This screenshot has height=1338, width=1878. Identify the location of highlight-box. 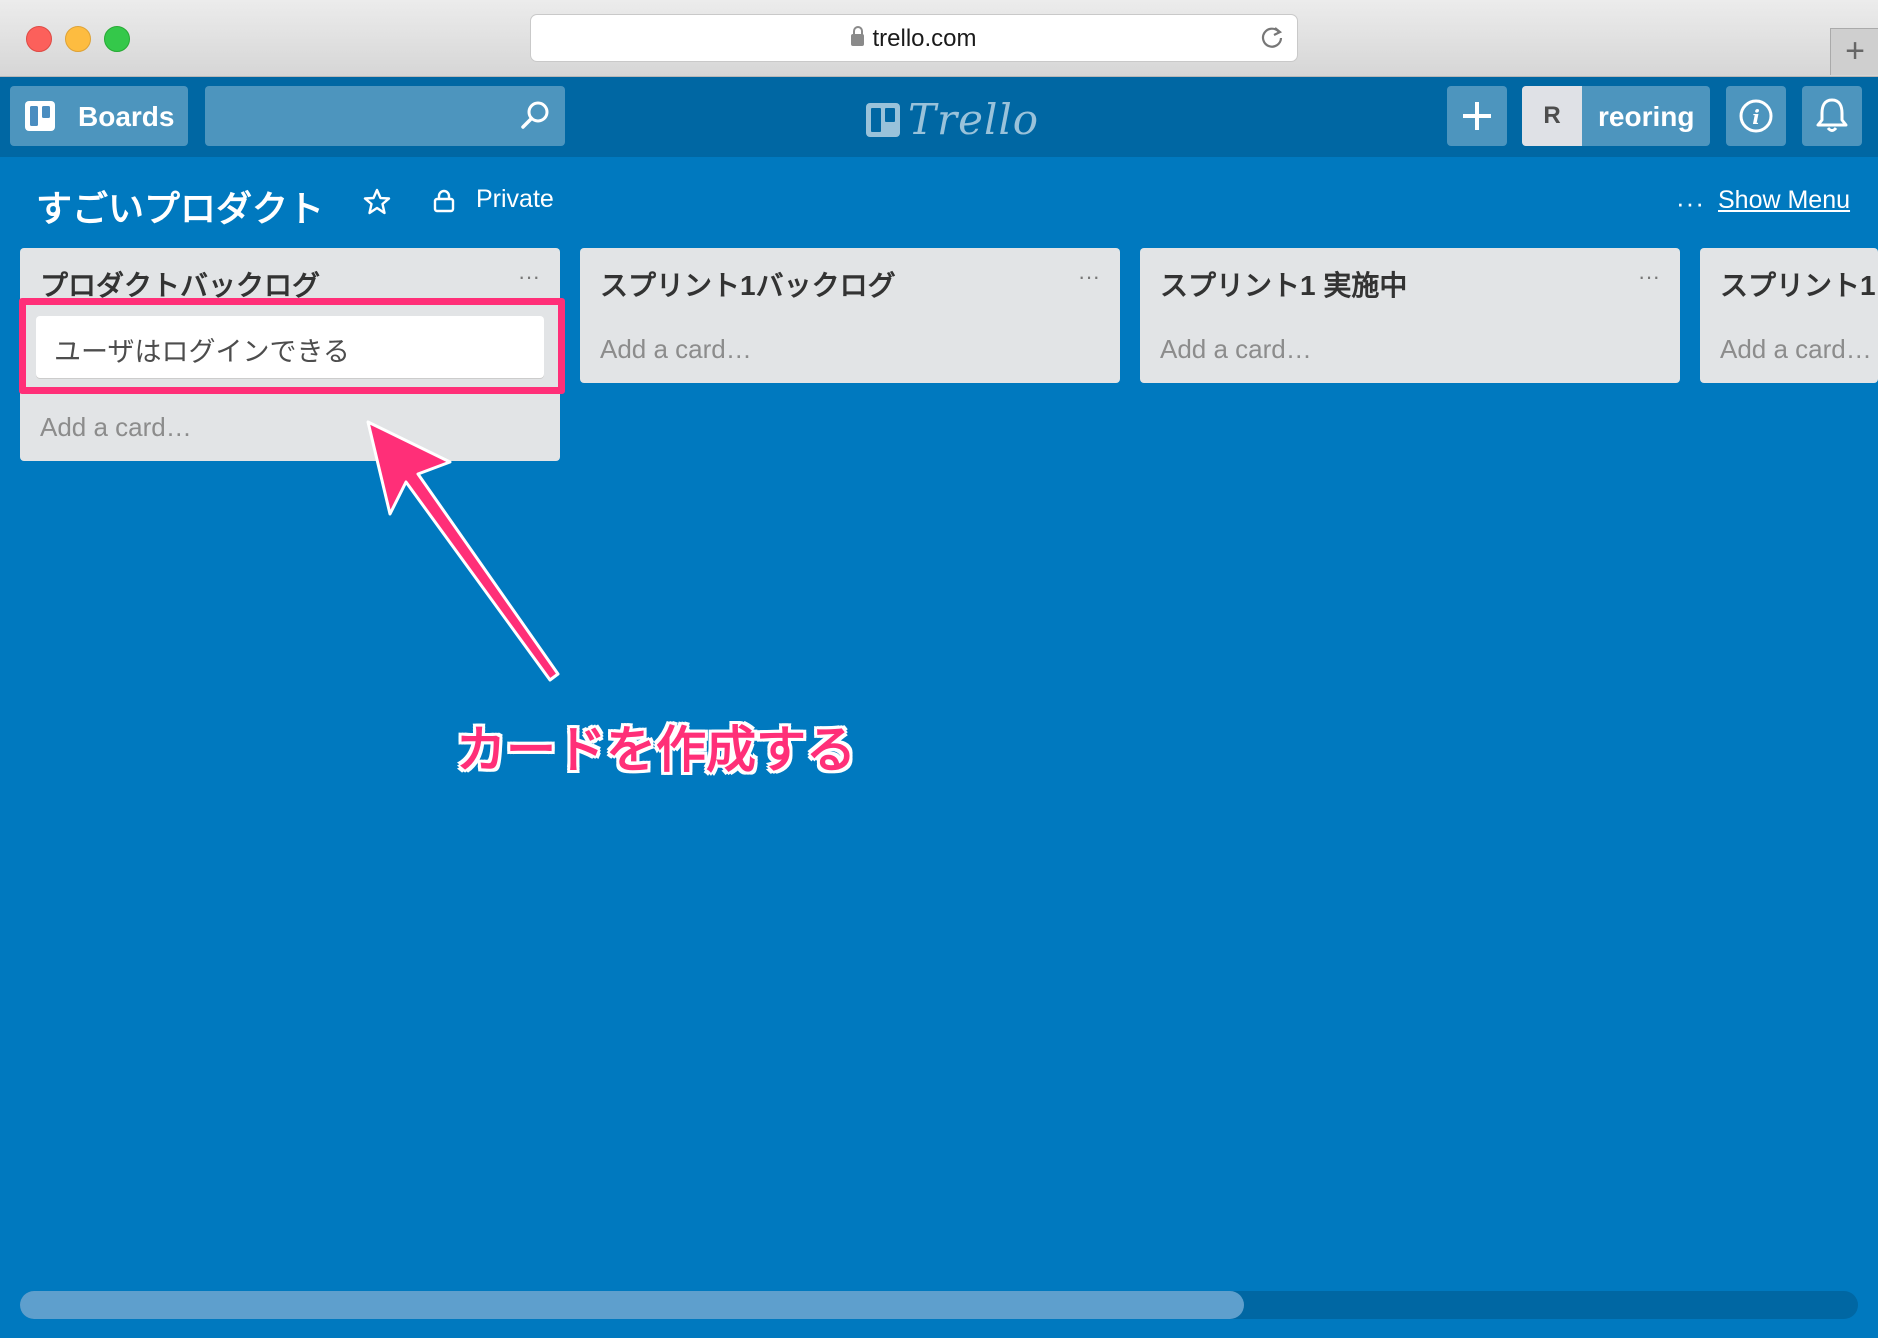
(292, 346).